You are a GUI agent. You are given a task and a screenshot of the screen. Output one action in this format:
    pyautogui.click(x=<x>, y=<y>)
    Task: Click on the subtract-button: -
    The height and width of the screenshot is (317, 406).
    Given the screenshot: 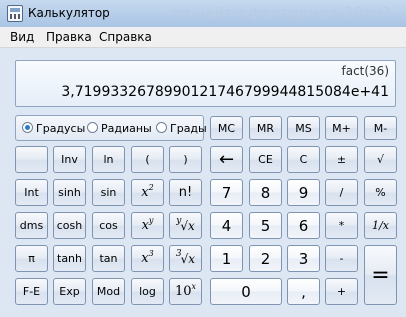 What is the action you would take?
    pyautogui.click(x=341, y=258)
    